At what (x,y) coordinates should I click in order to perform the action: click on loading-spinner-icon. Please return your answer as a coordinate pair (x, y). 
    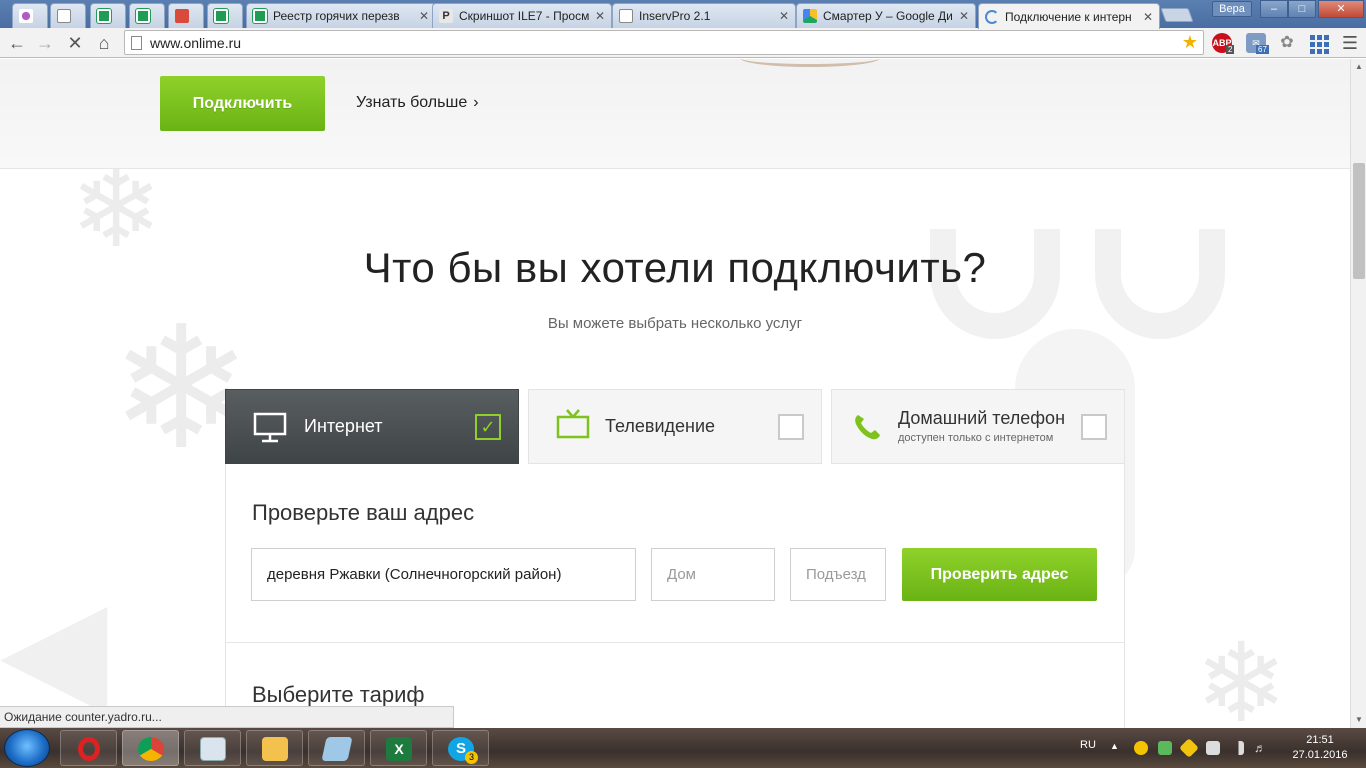
    Looking at the image, I should click on (992, 16).